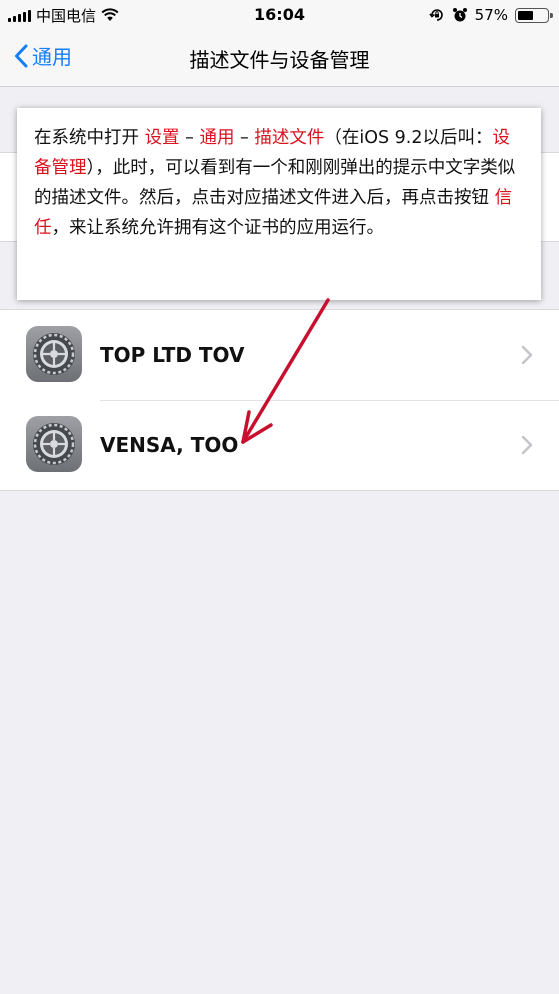  I want to click on callout-highlight: 描述文件, so click(289, 138).